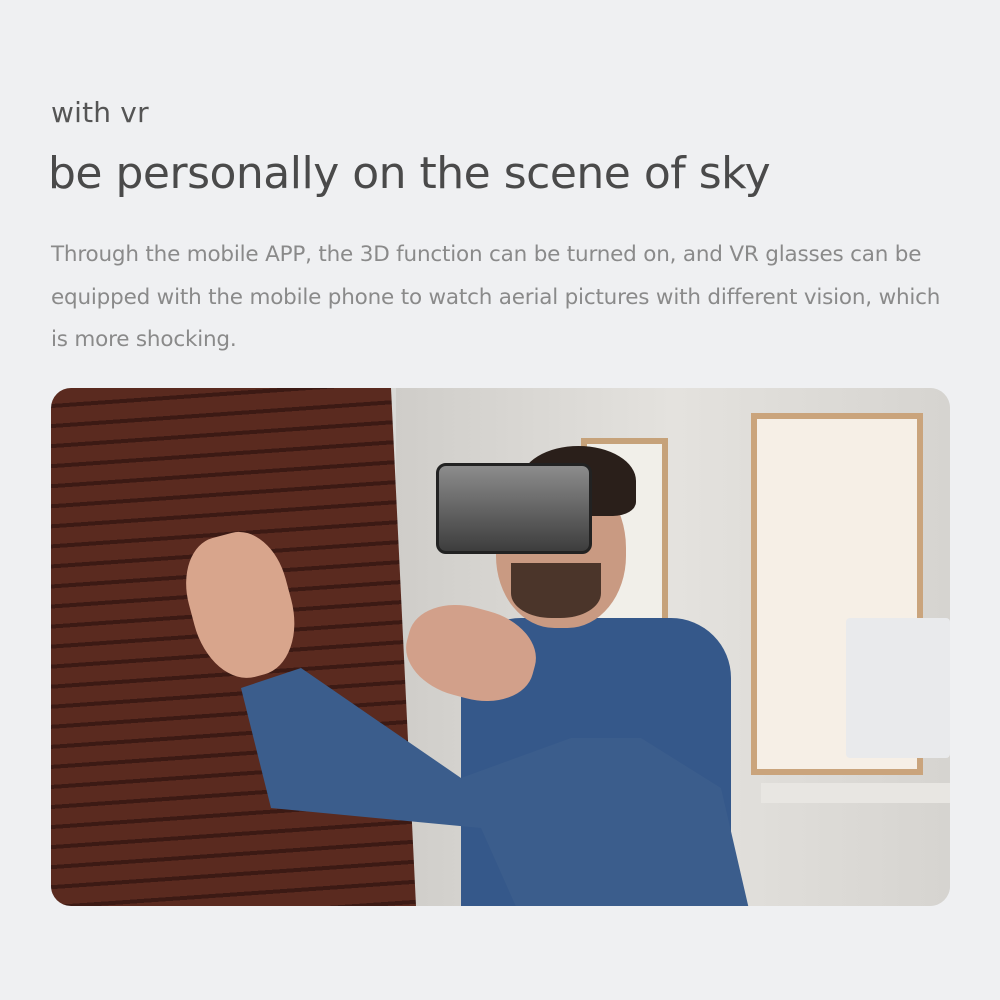 The height and width of the screenshot is (1000, 1000). Describe the element at coordinates (100, 112) in the screenshot. I see `section-subtitle: with vr` at that location.